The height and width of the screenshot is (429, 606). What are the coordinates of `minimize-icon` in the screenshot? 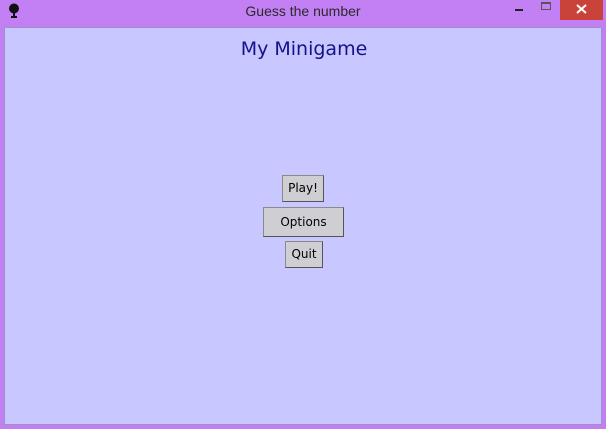 It's located at (519, 10).